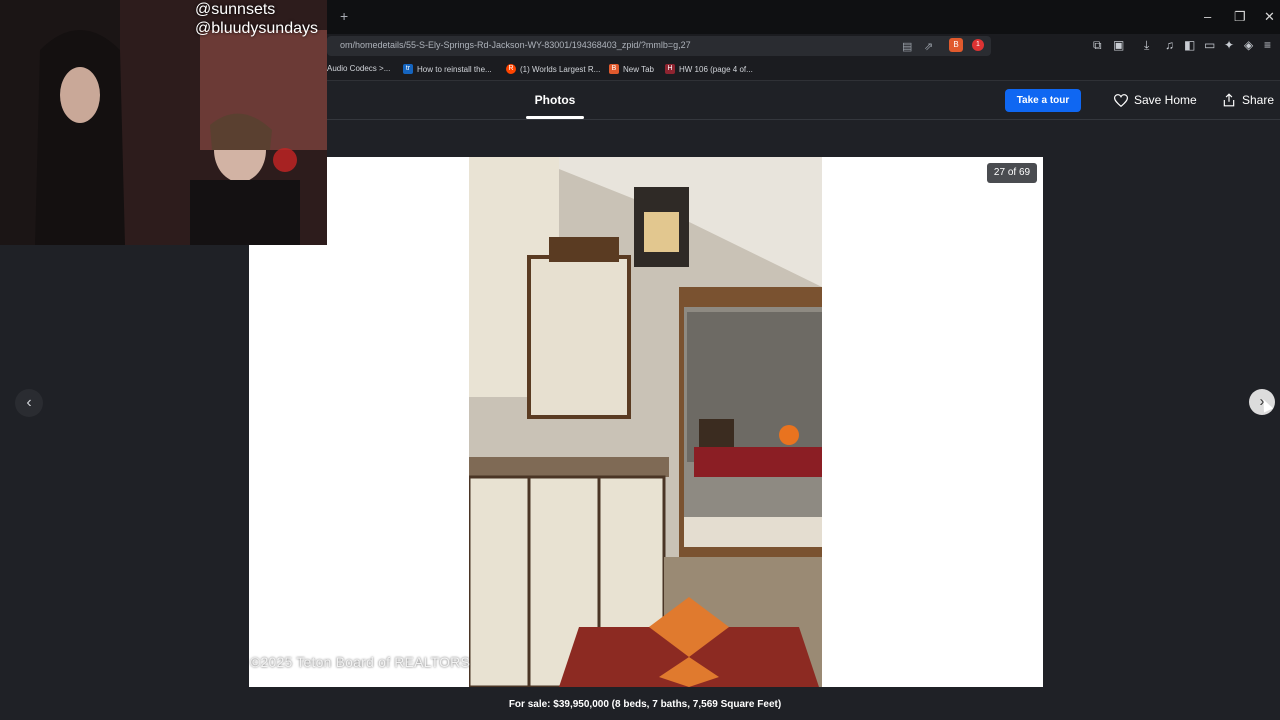  Describe the element at coordinates (256, 28) in the screenshot. I see `webcam-handle: @bluudysundays` at that location.